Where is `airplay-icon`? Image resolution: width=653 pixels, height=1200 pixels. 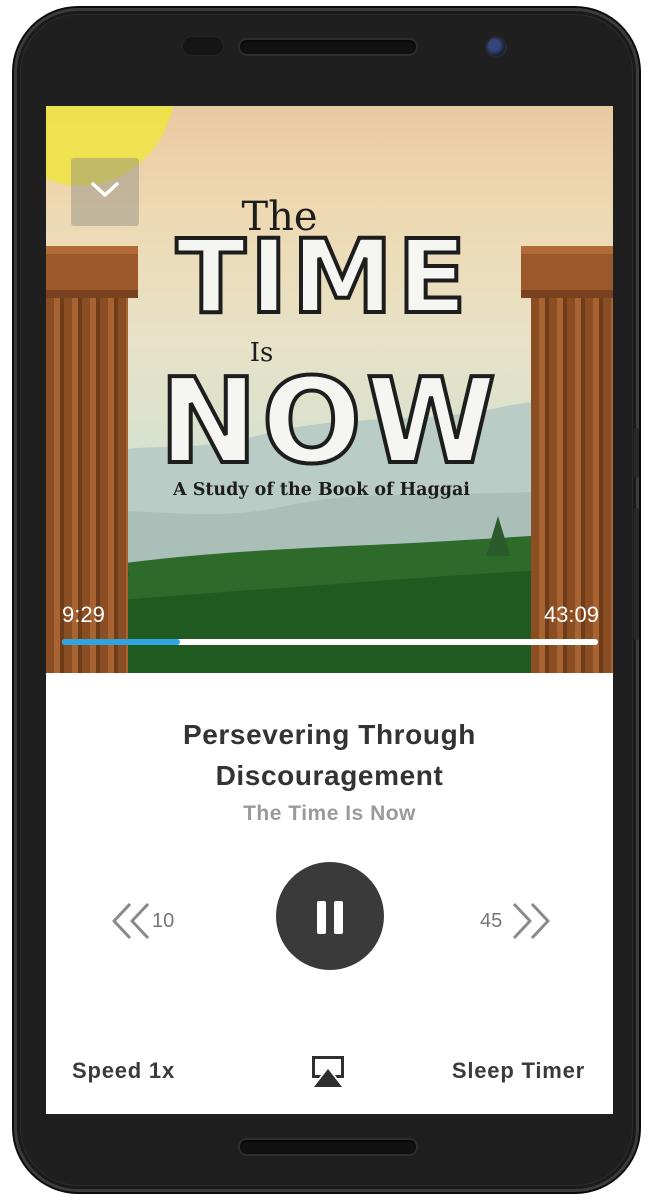 airplay-icon is located at coordinates (328, 1071).